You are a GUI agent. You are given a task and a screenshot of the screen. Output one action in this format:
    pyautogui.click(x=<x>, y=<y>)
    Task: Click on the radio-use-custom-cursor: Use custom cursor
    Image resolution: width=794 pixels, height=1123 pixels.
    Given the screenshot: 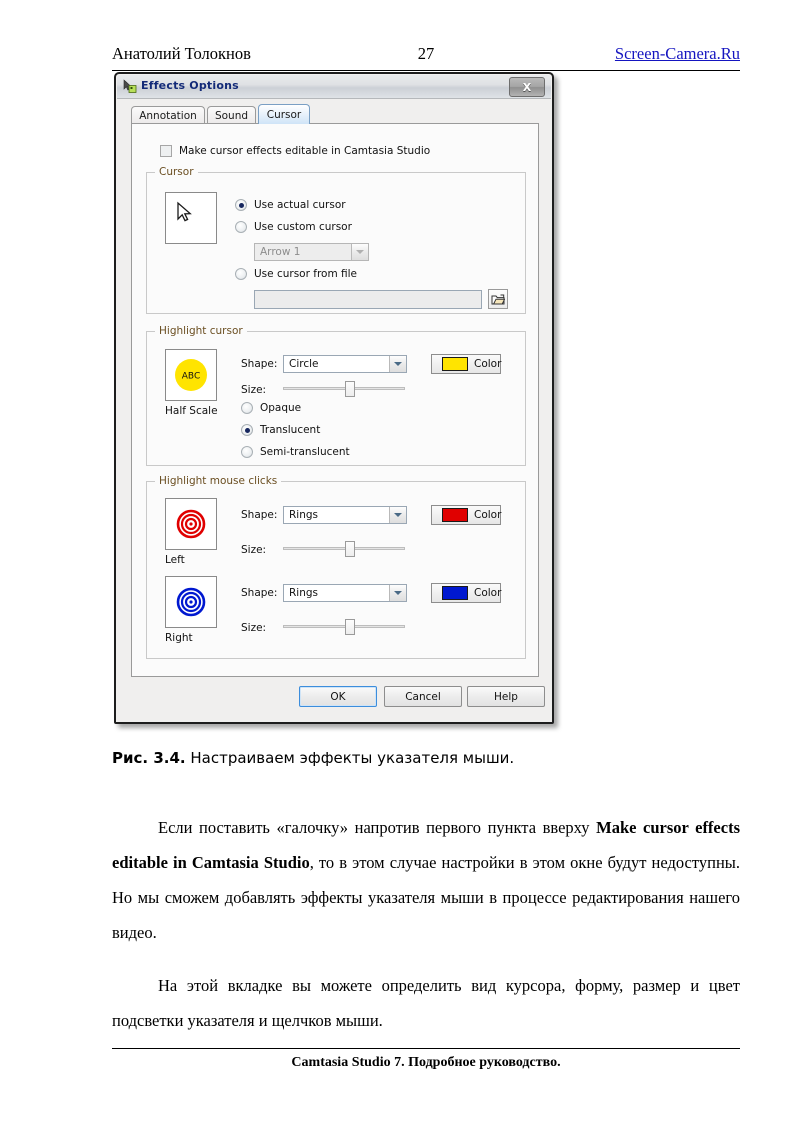 What is the action you would take?
    pyautogui.click(x=293, y=227)
    